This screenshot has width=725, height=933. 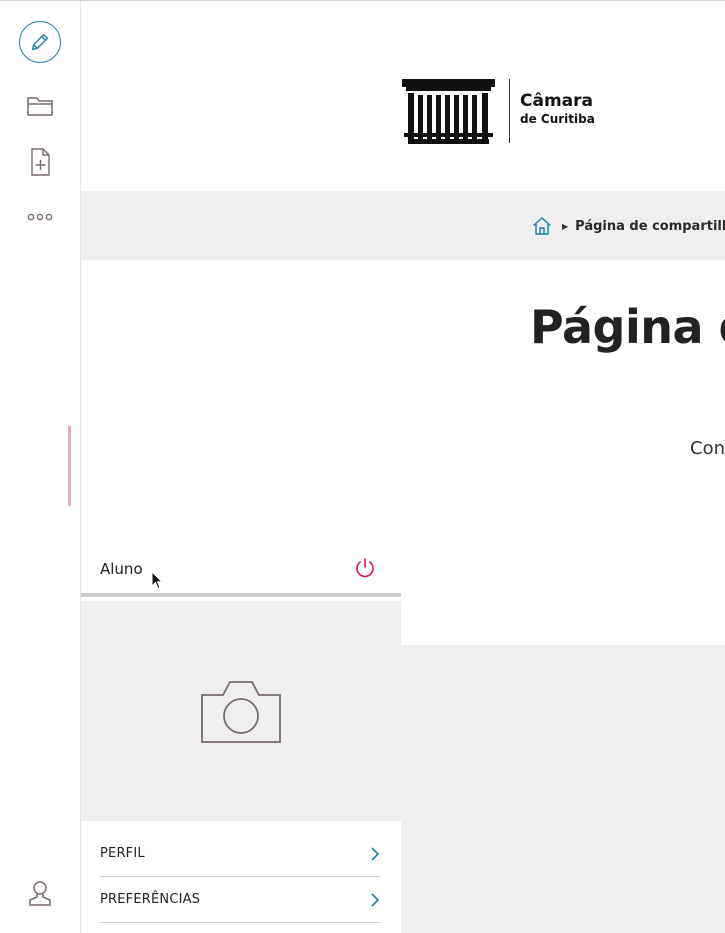 What do you see at coordinates (157, 580) in the screenshot?
I see `mouse-cursor-icon` at bounding box center [157, 580].